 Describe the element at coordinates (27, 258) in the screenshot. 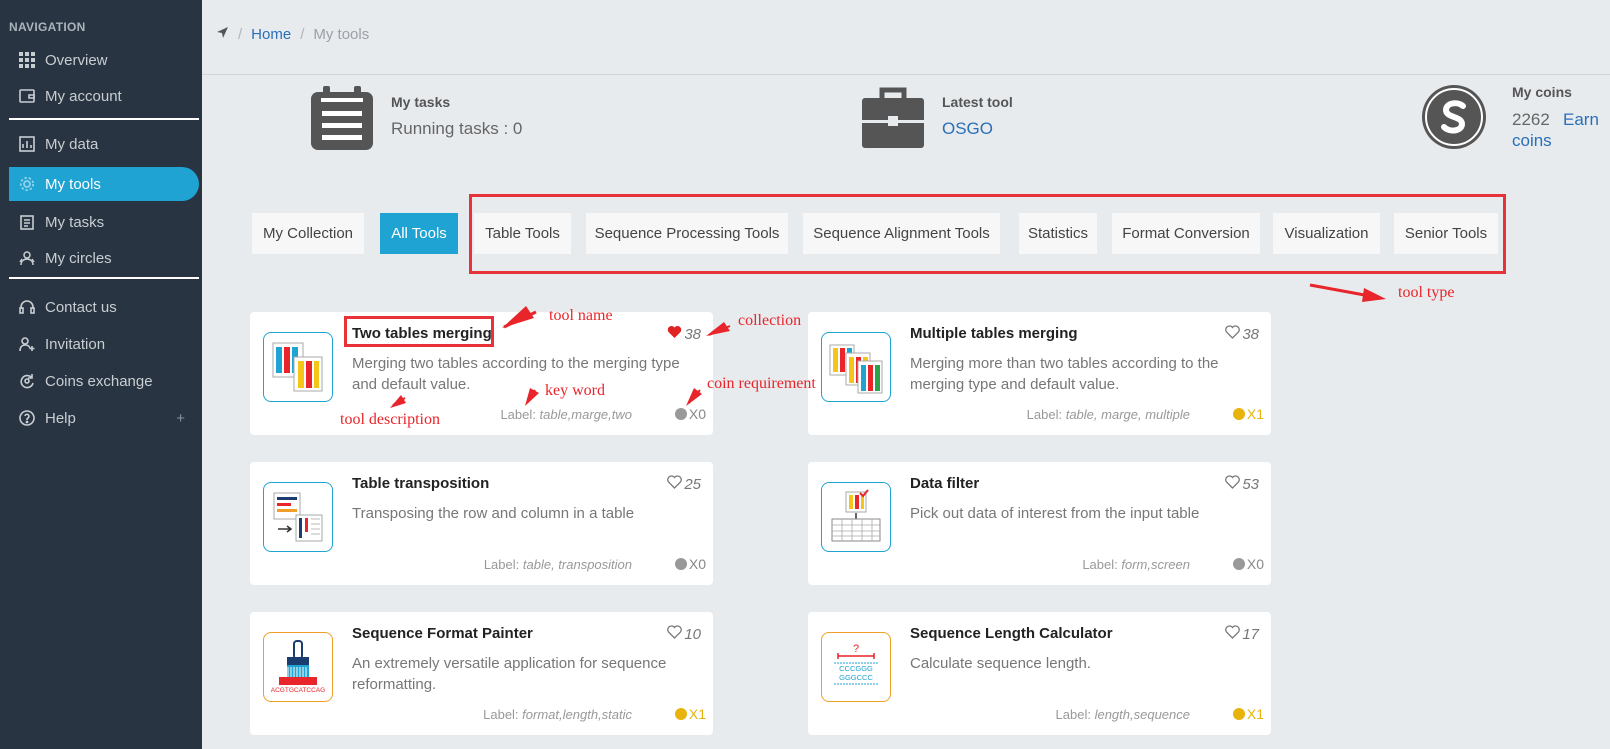

I see `users-icon` at that location.